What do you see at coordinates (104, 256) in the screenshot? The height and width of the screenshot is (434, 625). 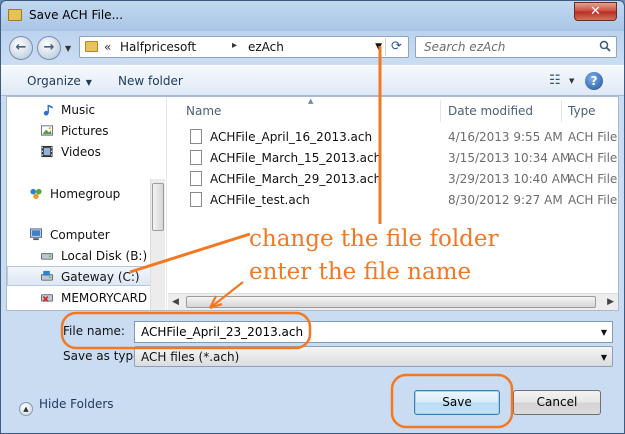 I see `sidebar-item-label: Local Disk (B:)` at bounding box center [104, 256].